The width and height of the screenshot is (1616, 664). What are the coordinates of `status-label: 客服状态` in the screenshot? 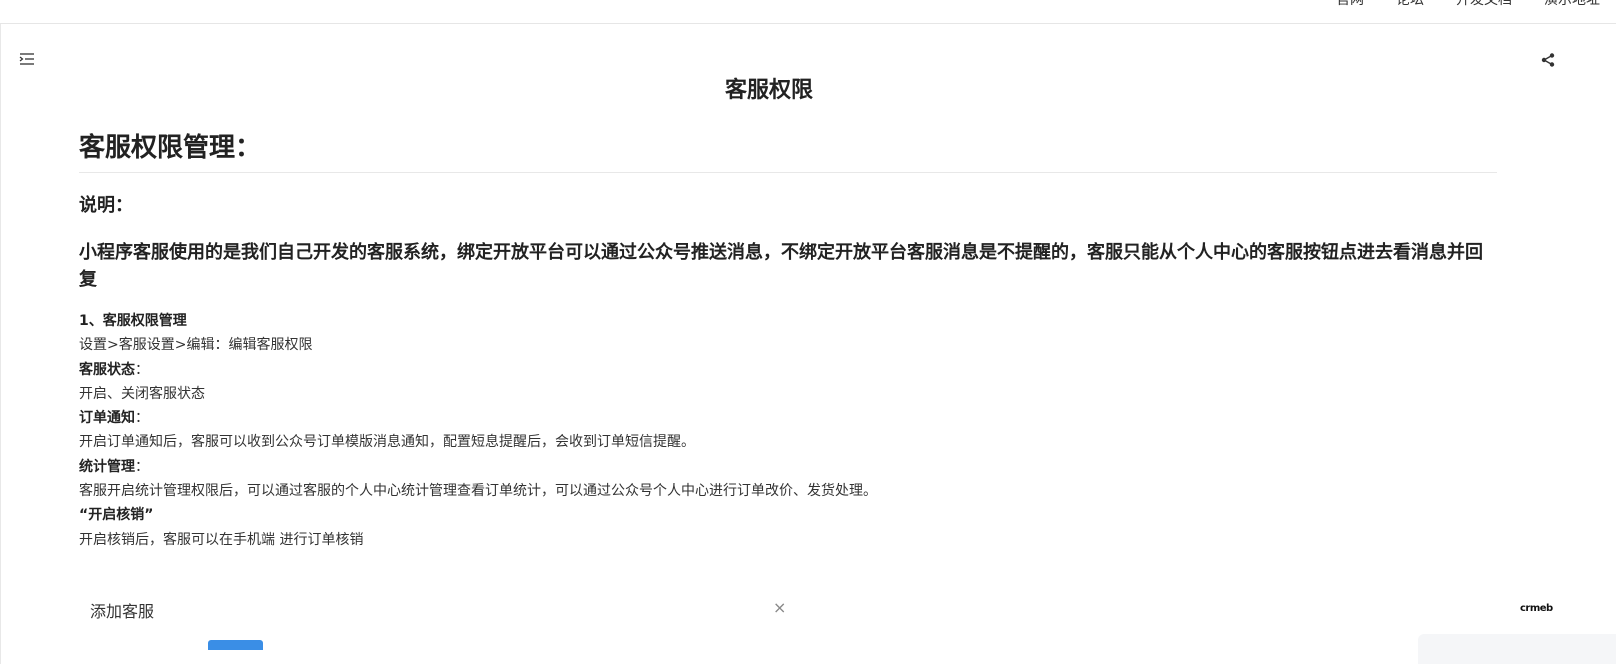 It's located at (107, 369).